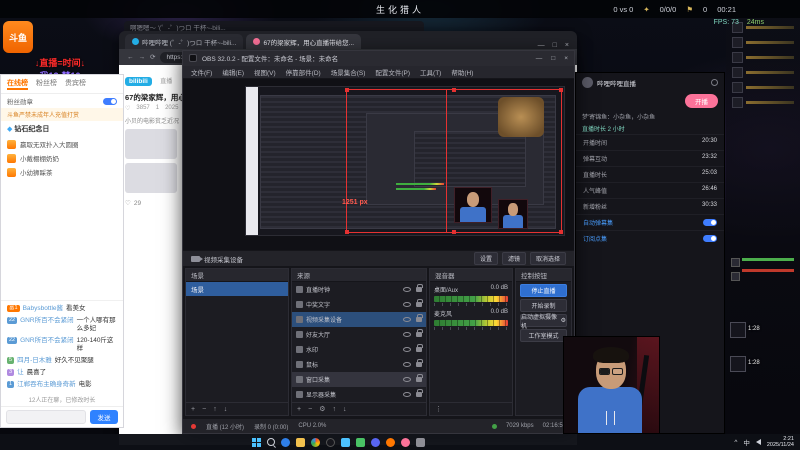 The image size is (800, 450). Describe the element at coordinates (547, 259) in the screenshot. I see `deselect-button: 取消选择` at that location.